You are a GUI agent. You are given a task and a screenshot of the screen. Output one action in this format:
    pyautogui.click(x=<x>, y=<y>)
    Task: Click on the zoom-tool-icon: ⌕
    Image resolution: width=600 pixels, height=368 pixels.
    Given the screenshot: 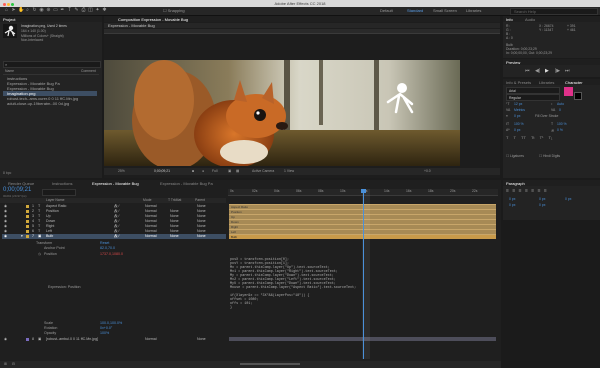 What is the action you would take?
    pyautogui.click(x=27, y=10)
    